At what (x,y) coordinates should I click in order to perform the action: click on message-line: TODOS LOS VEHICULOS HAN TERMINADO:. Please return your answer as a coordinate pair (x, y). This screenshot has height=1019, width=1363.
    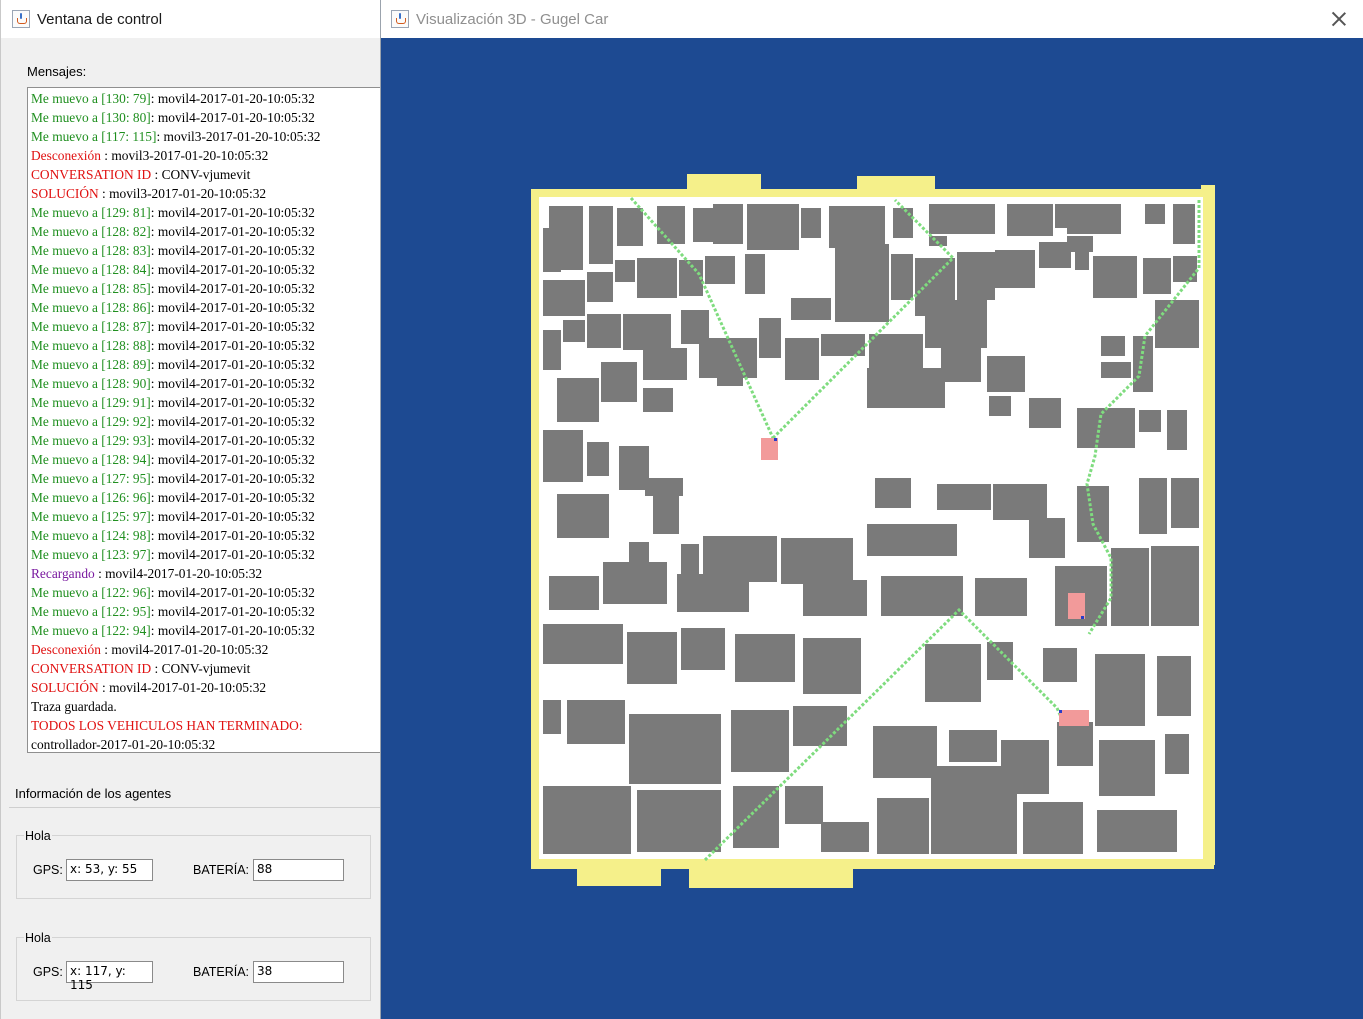
    Looking at the image, I should click on (206, 725).